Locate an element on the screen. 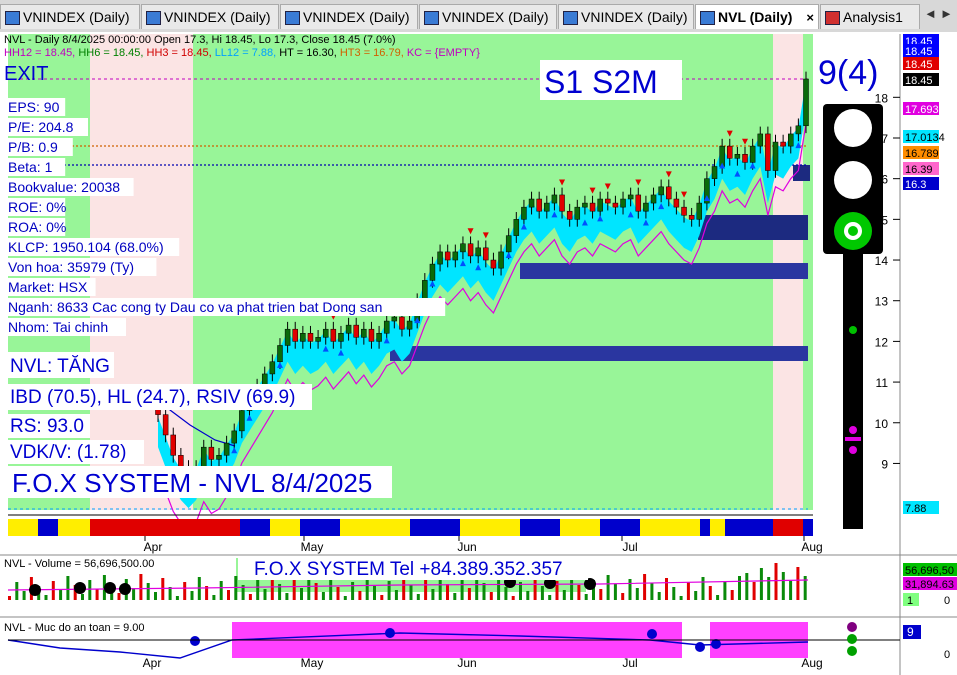 This screenshot has height=675, width=957. fundamental-6: ROA: 0% is located at coordinates (37, 227).